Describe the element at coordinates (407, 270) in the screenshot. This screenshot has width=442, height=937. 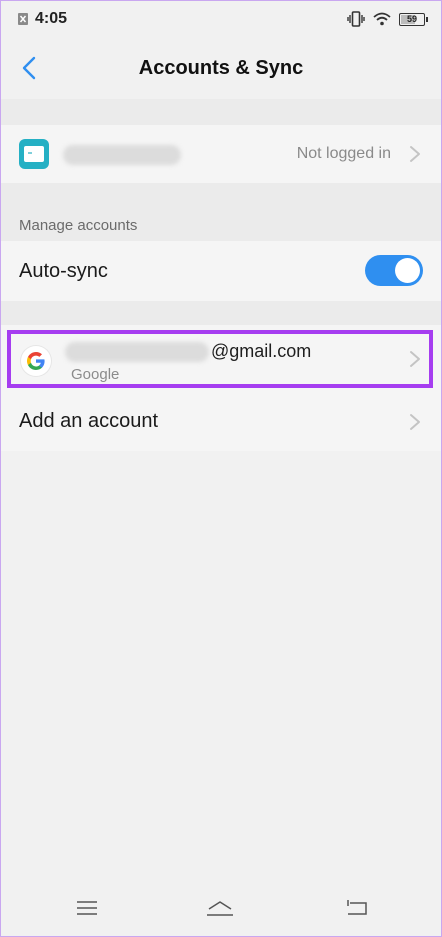
I see `toggle-knob` at that location.